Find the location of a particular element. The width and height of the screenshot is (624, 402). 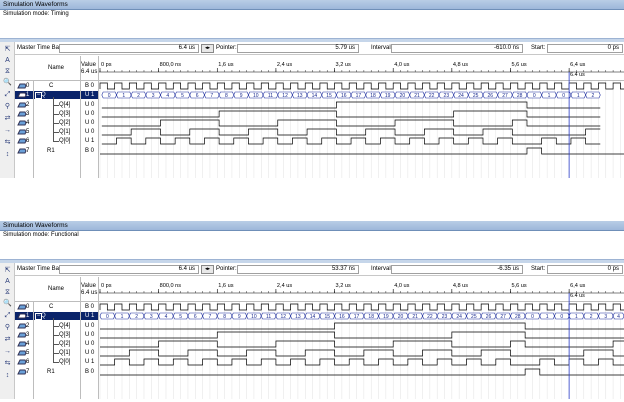

signal-name: Q[3] is located at coordinates (65, 114).